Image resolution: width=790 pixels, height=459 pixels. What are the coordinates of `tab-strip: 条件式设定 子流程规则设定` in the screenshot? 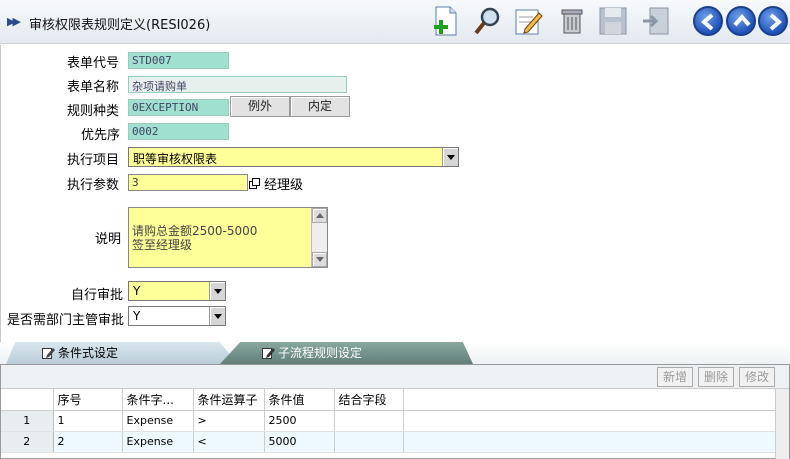 It's located at (395, 353).